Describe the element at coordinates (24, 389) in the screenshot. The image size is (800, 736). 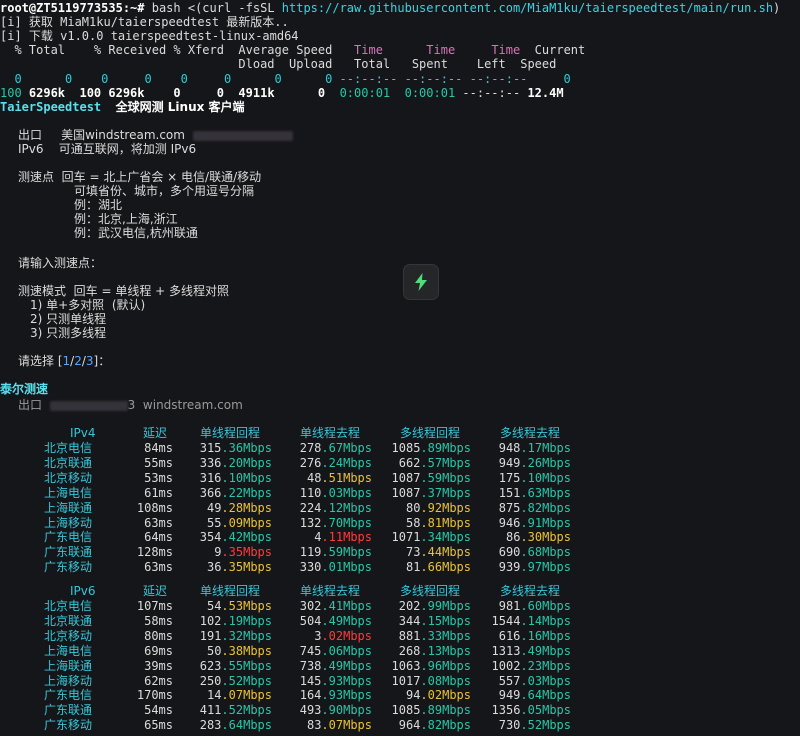
I see `result-title: 泰尔测速` at that location.